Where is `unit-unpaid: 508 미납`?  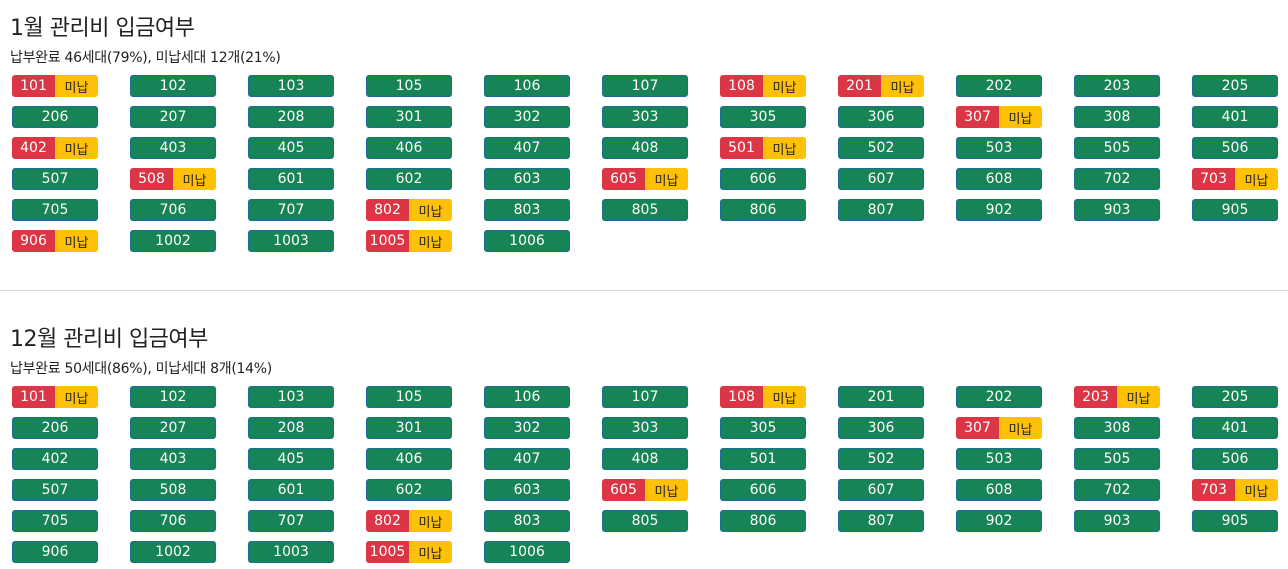
unit-unpaid: 508 미납 is located at coordinates (173, 179).